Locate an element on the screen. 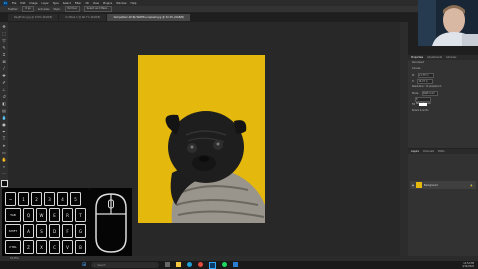  mouse-icon is located at coordinates (111, 223).